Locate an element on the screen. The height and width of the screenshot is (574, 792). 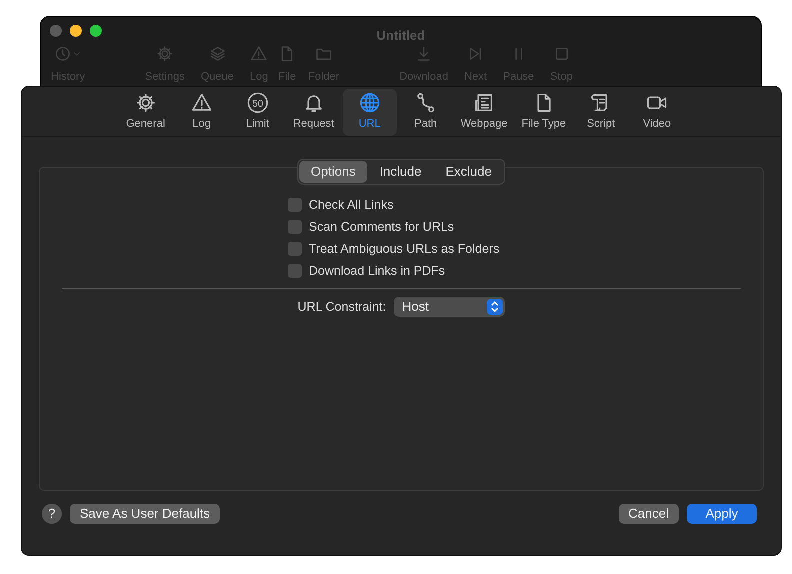
preference-tab: General is located at coordinates (145, 112).